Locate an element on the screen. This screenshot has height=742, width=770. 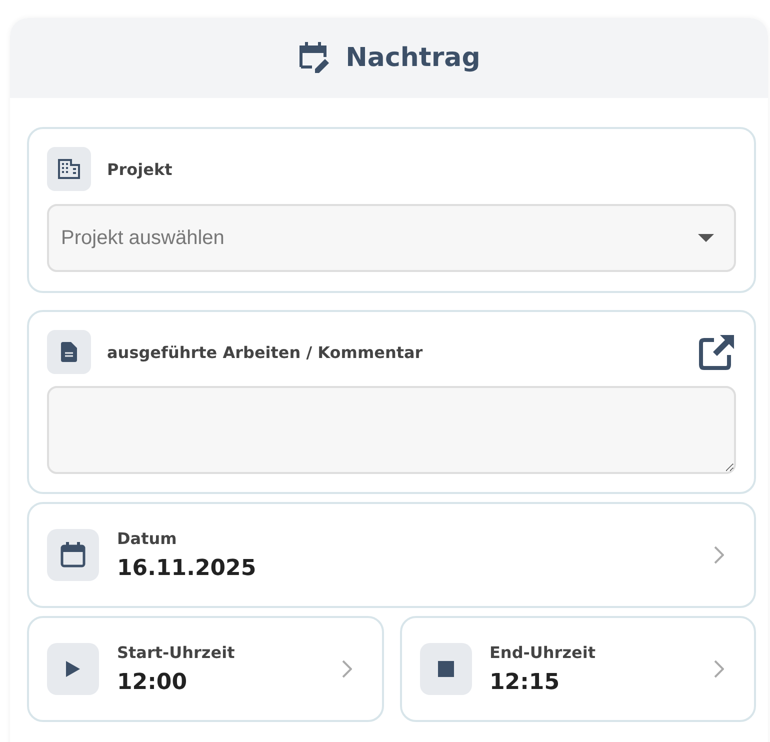
caret-icon is located at coordinates (706, 238).